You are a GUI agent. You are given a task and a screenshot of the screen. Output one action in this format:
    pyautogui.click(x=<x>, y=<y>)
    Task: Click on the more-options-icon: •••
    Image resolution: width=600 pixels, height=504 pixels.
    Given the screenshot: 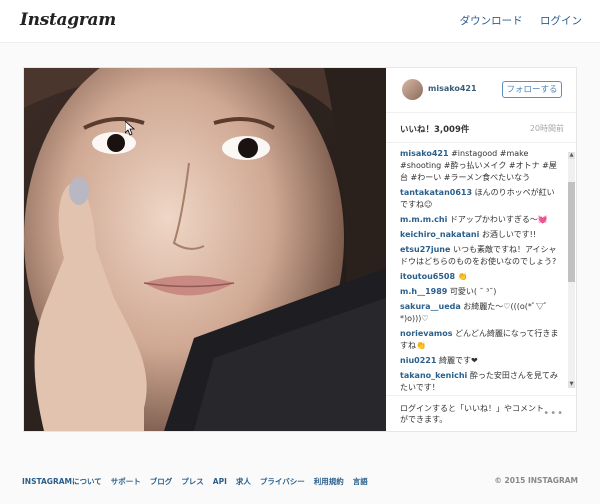 What is the action you would take?
    pyautogui.click(x=553, y=413)
    